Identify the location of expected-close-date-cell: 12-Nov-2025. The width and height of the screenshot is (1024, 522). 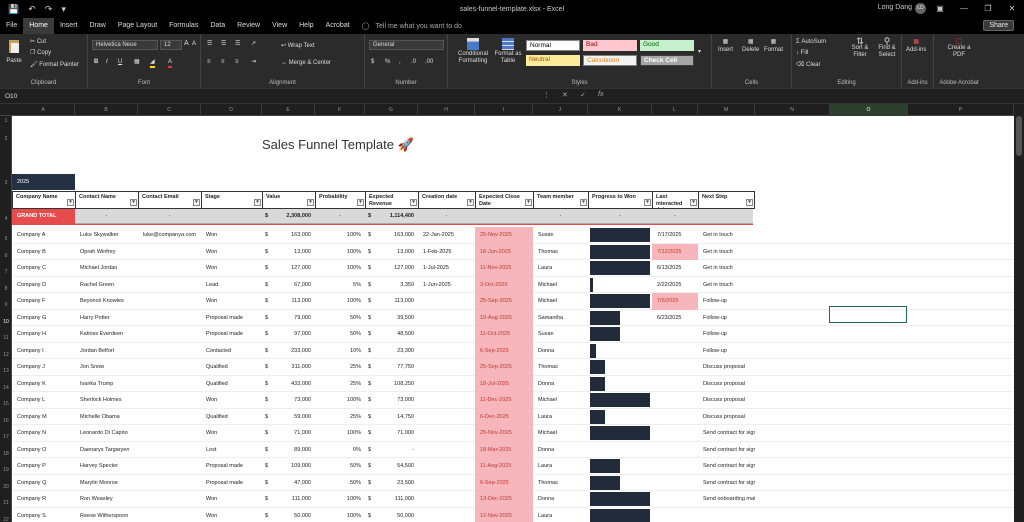
(506, 516).